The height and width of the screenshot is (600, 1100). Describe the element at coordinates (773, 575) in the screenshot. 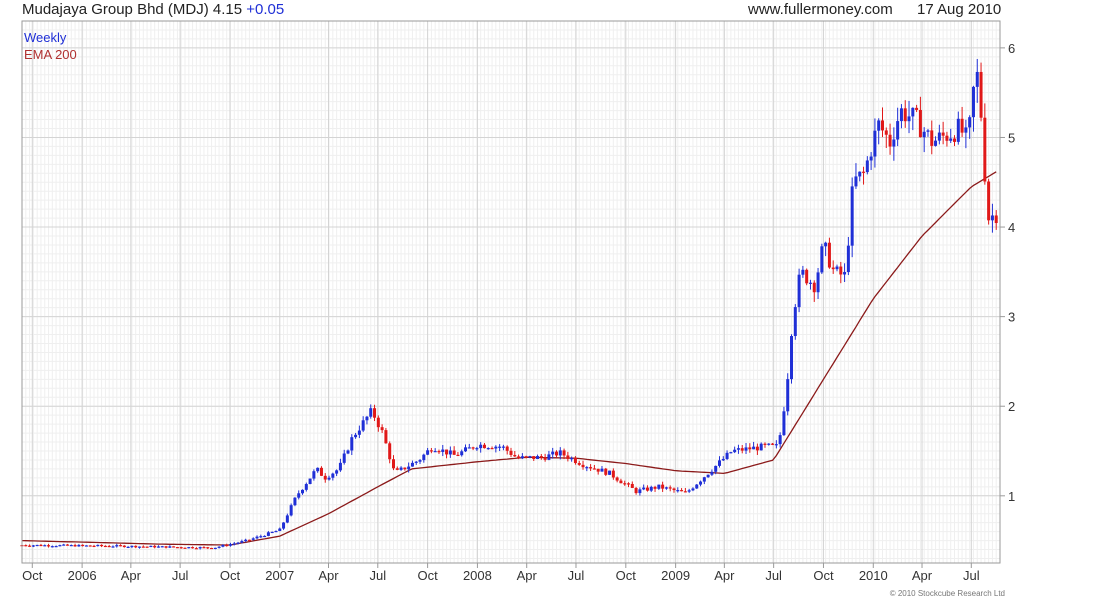

I see `x-tick-label: Jul` at that location.